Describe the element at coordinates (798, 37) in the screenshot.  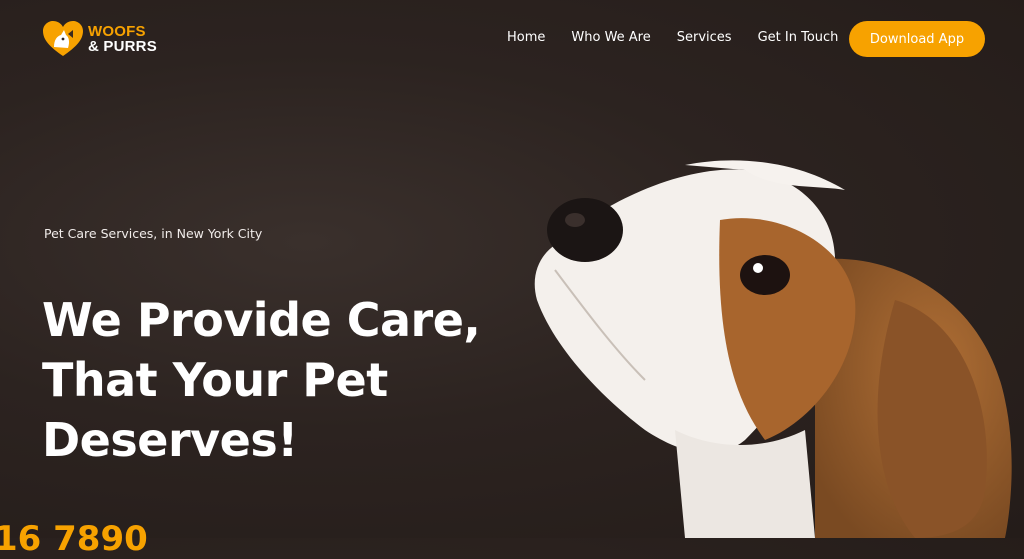
I see `nav-get-in-touch: Get In Touch` at that location.